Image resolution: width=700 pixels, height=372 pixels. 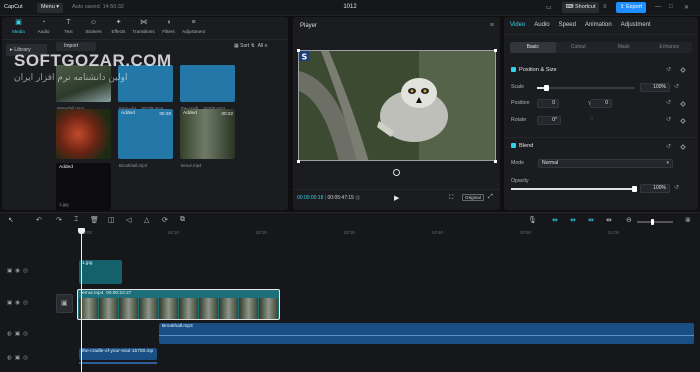 What do you see at coordinates (567, 25) in the screenshot?
I see `tab-speed: Speed` at bounding box center [567, 25].